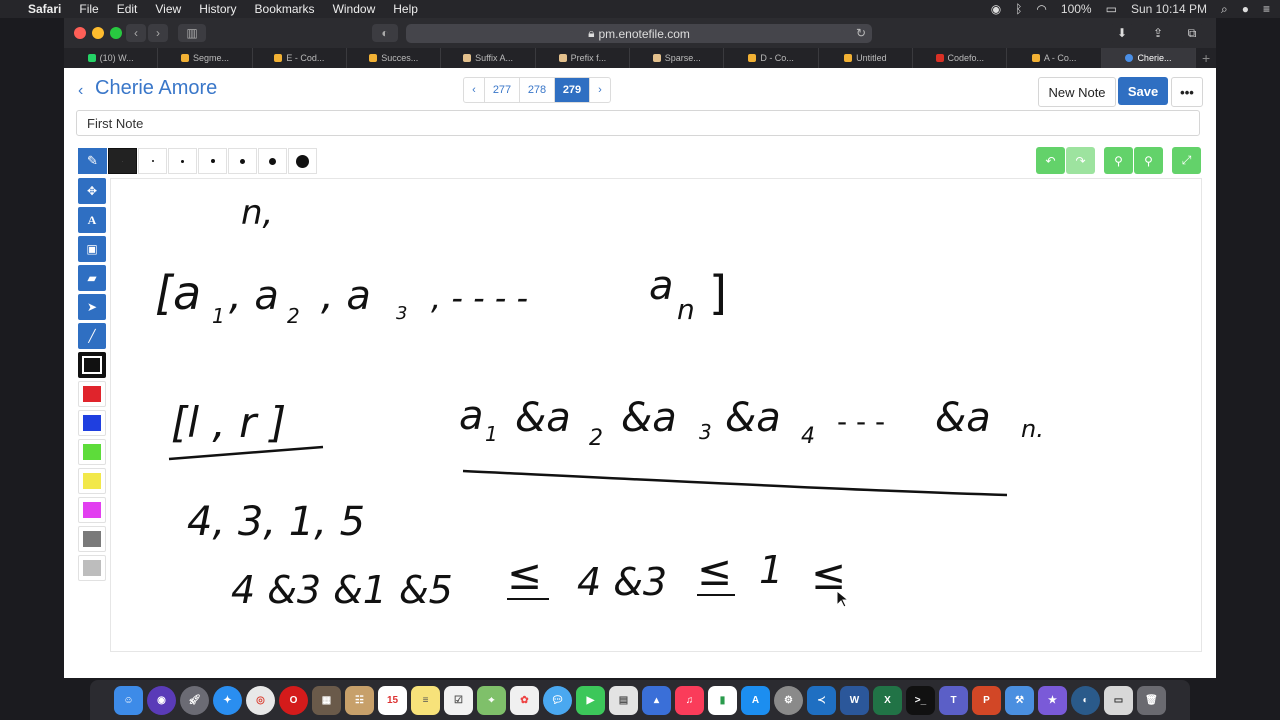 This screenshot has width=1280, height=720. Describe the element at coordinates (1122, 33) in the screenshot. I see `downloads-icon: ⬇` at that location.